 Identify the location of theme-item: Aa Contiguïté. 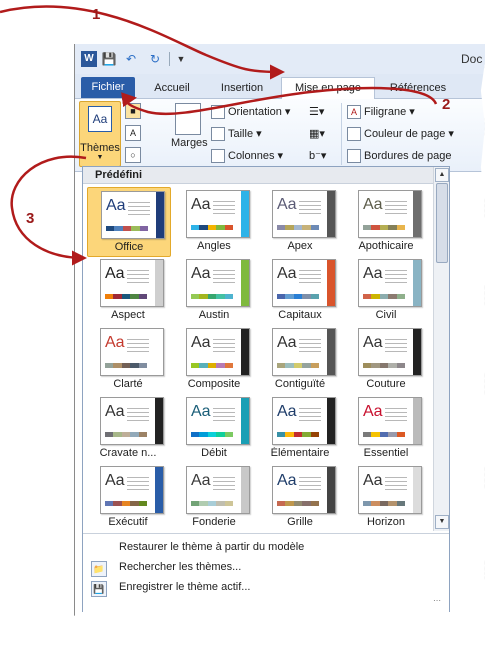
(300, 359).